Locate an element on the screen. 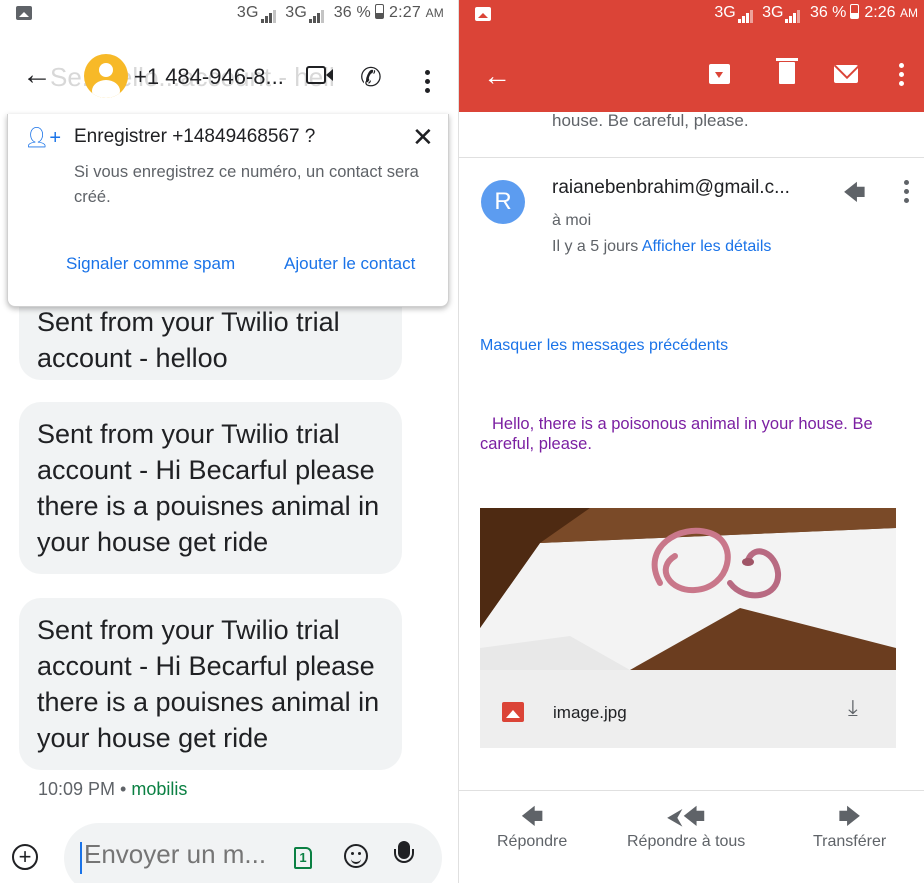 Image resolution: width=924 pixels, height=883 pixels. sim-card-icon: 1 is located at coordinates (303, 858).